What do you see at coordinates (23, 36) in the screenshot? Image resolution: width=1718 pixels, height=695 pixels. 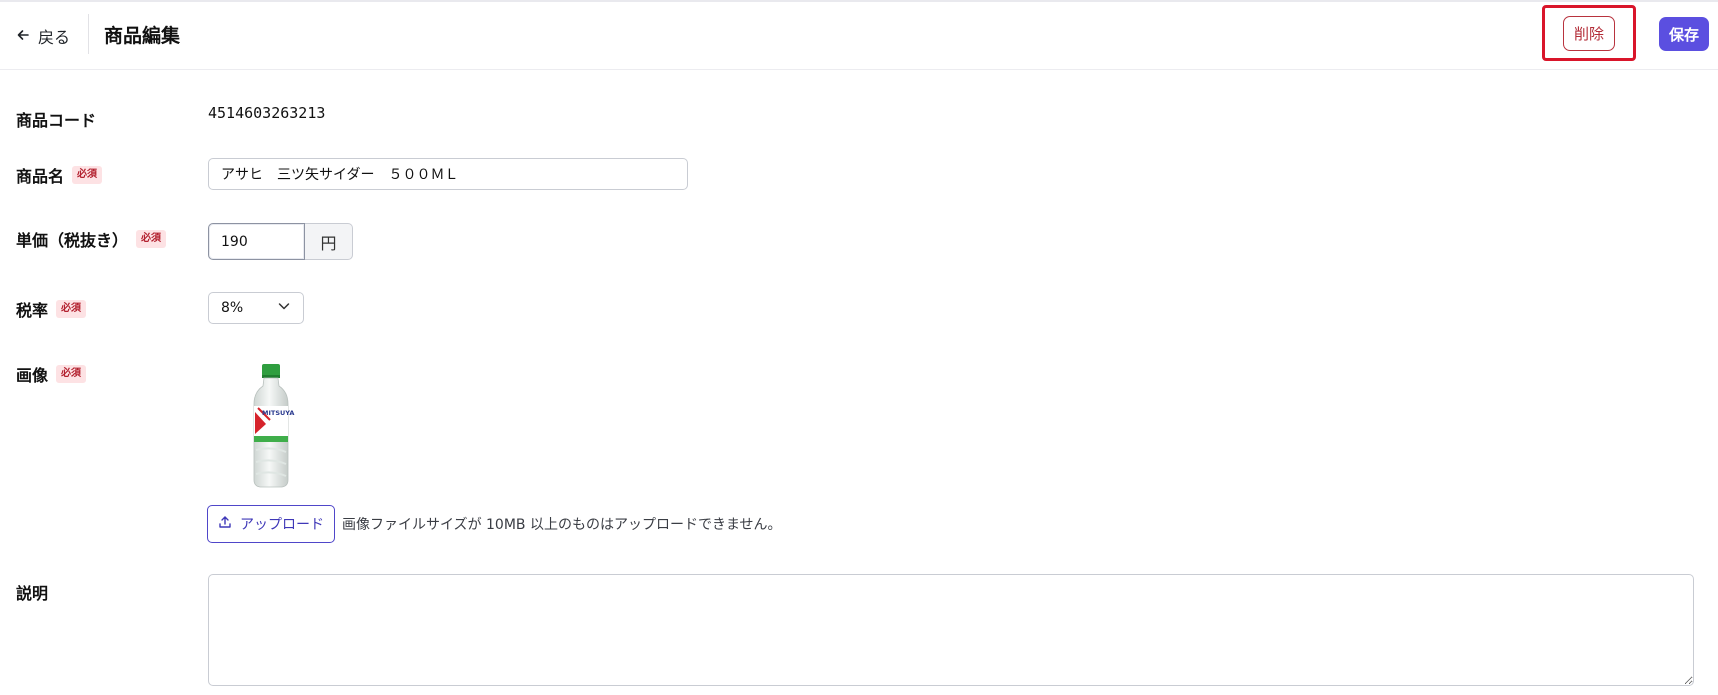 I see `arrow-left-icon` at bounding box center [23, 36].